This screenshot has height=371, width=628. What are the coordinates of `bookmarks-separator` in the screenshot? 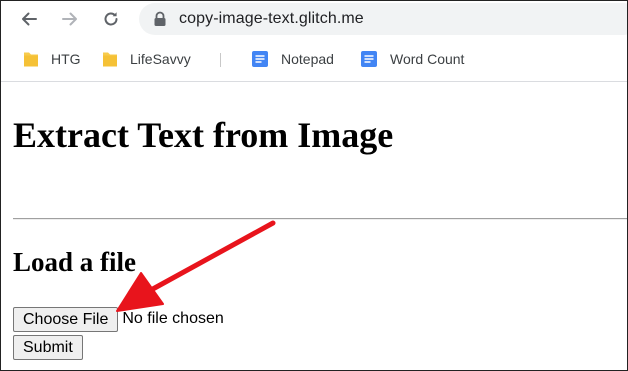 It's located at (220, 60).